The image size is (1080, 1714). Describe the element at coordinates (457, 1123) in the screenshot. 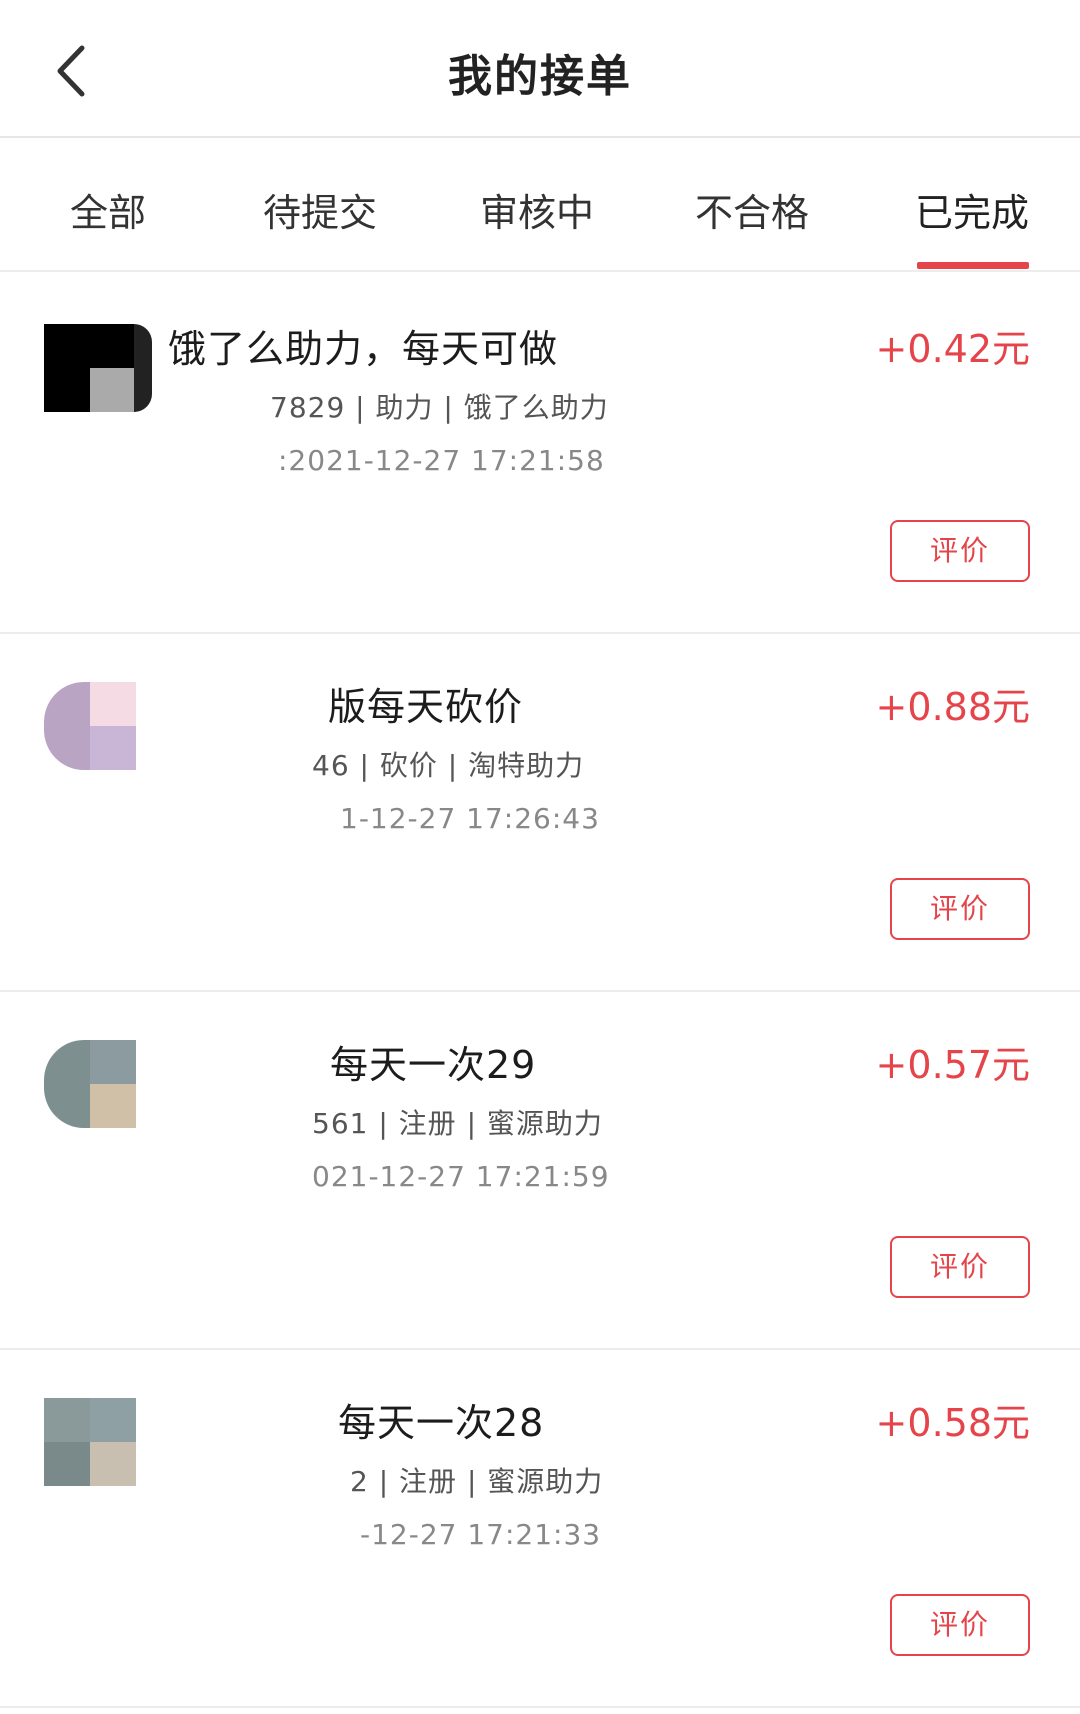

I see `order-meta: 561 | 注册 | 蜜源助力` at that location.